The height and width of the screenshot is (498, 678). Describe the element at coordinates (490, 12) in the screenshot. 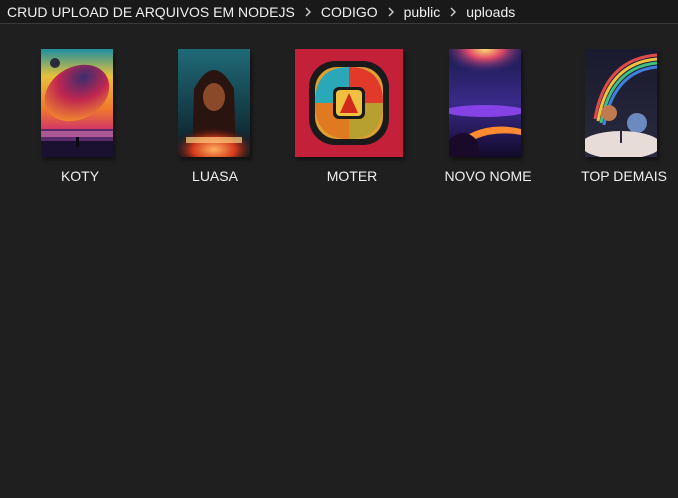

I see `breadcrumb-item-uploads: uploads` at that location.